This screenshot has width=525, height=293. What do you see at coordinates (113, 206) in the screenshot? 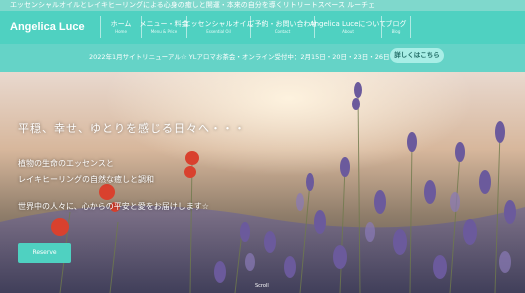
I see `hero-text-line: 世界中の人々に、心からの平安と愛をお届けします☆` at bounding box center [113, 206].